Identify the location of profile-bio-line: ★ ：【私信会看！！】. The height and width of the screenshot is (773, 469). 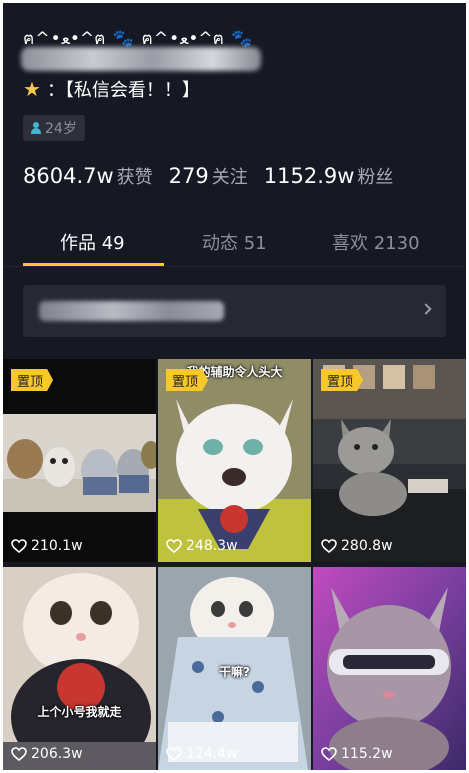
(111, 89).